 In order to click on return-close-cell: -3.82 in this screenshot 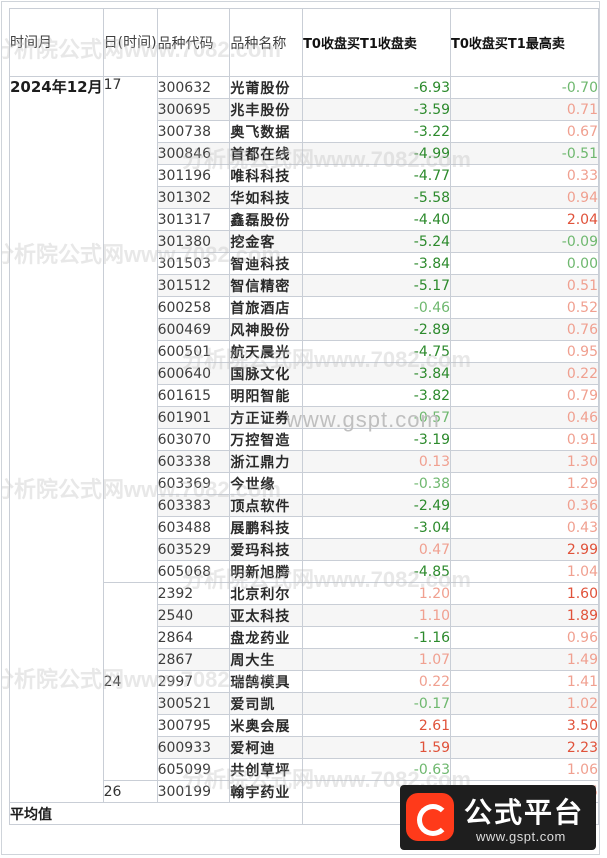, I will do `click(377, 395)`.